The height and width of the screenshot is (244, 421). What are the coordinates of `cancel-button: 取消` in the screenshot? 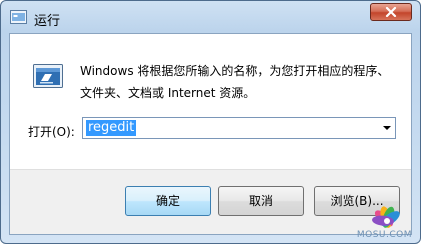 It's located at (261, 201).